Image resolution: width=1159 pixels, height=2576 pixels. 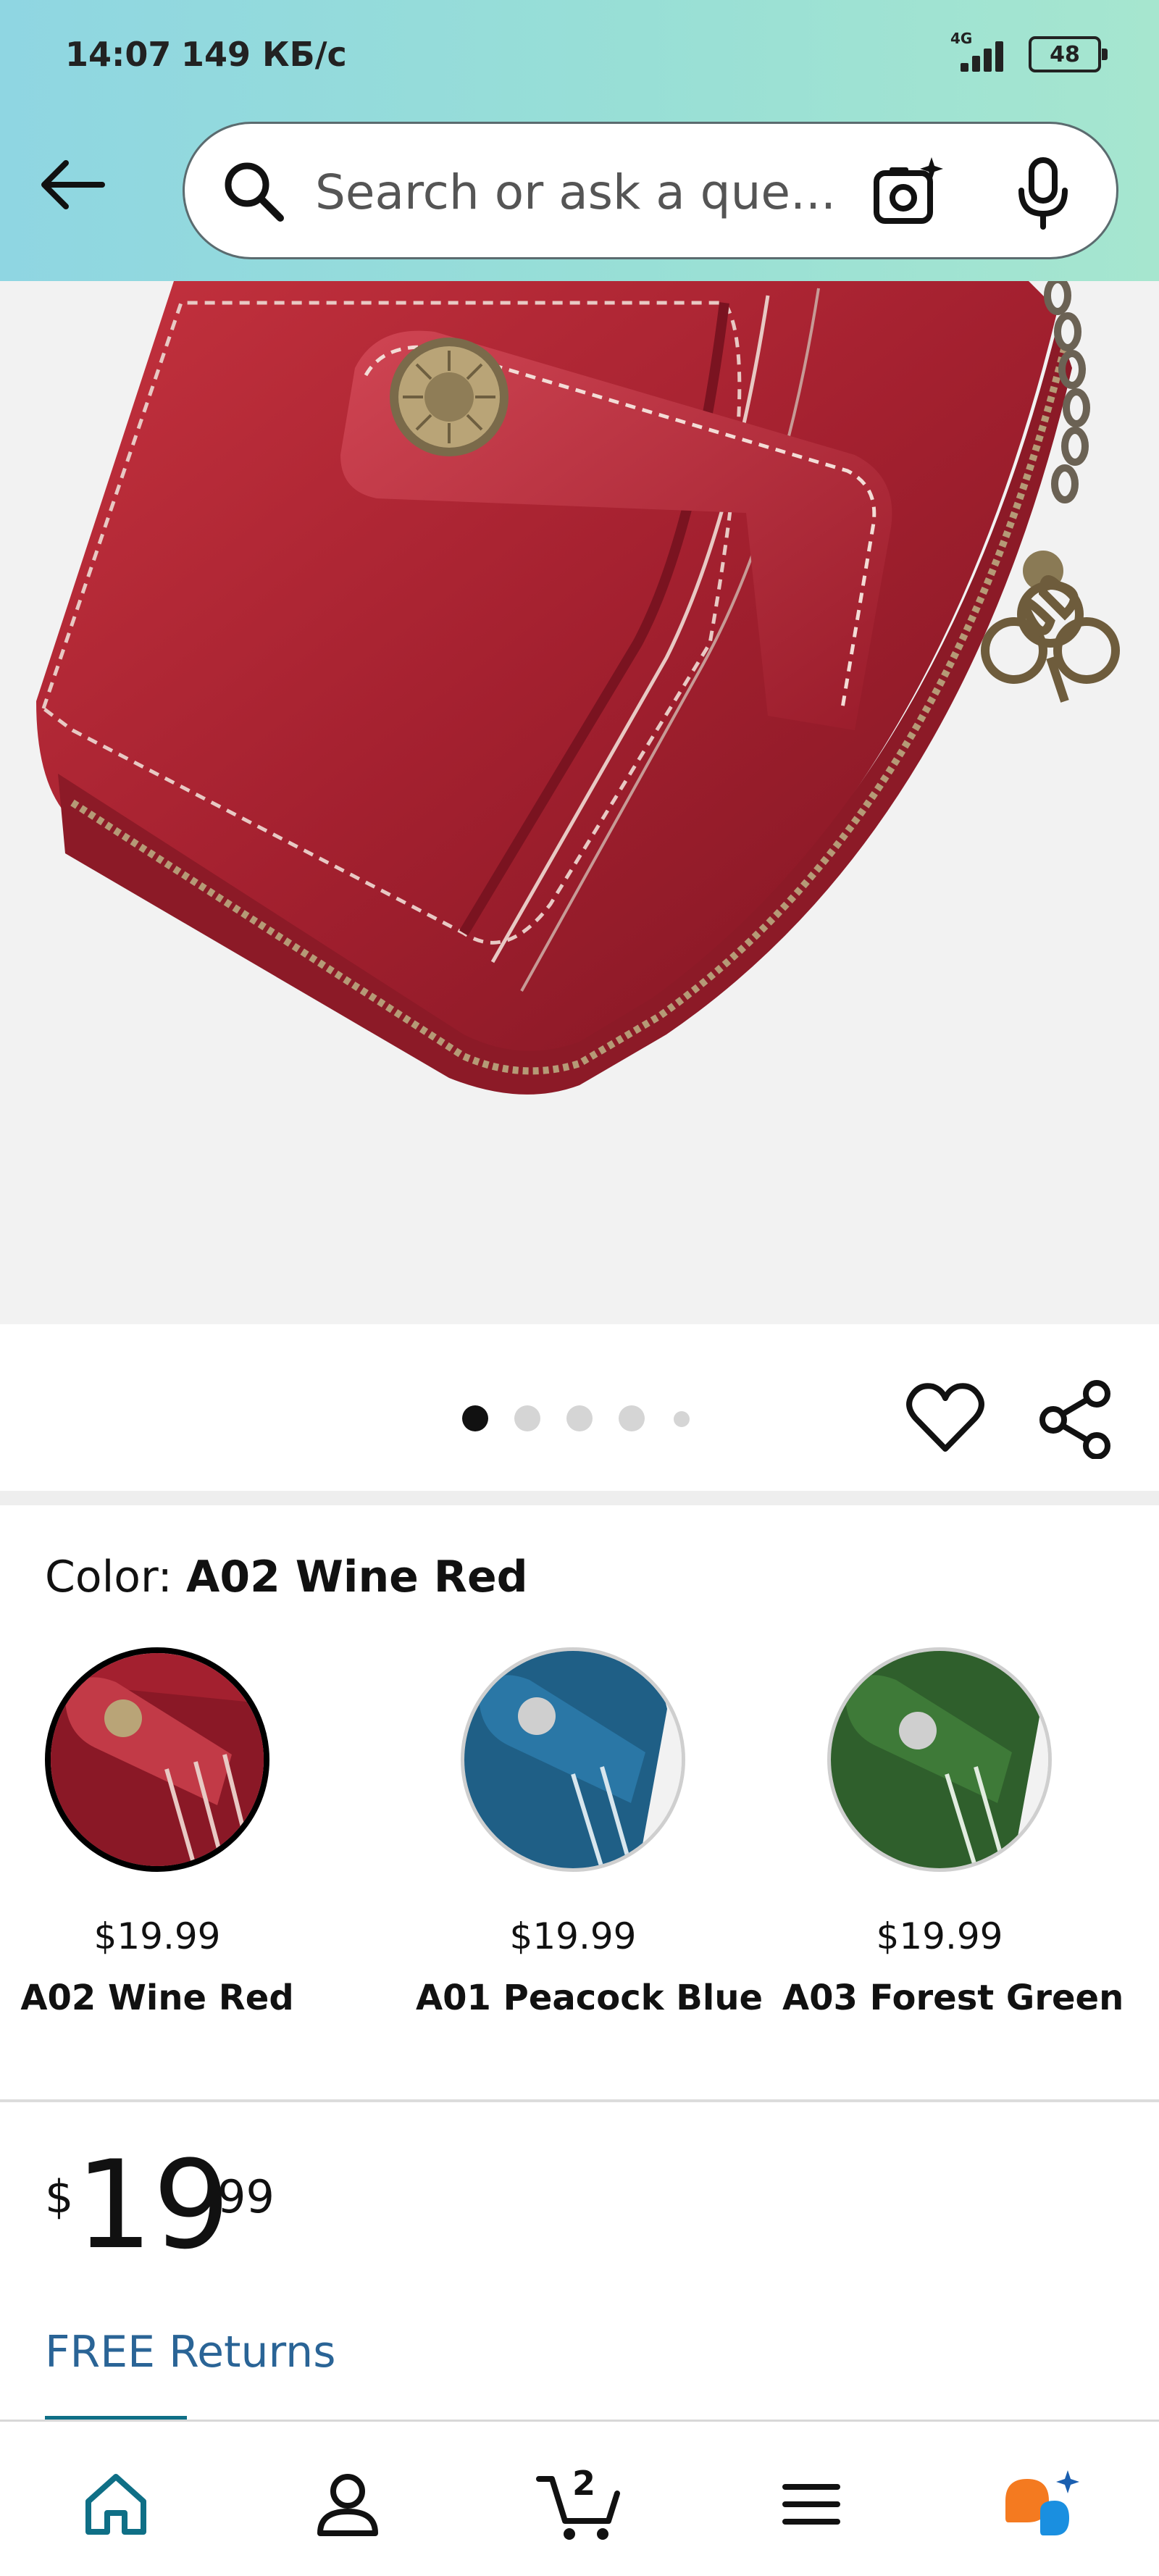 What do you see at coordinates (907, 192) in the screenshot?
I see `camera-search-icon` at bounding box center [907, 192].